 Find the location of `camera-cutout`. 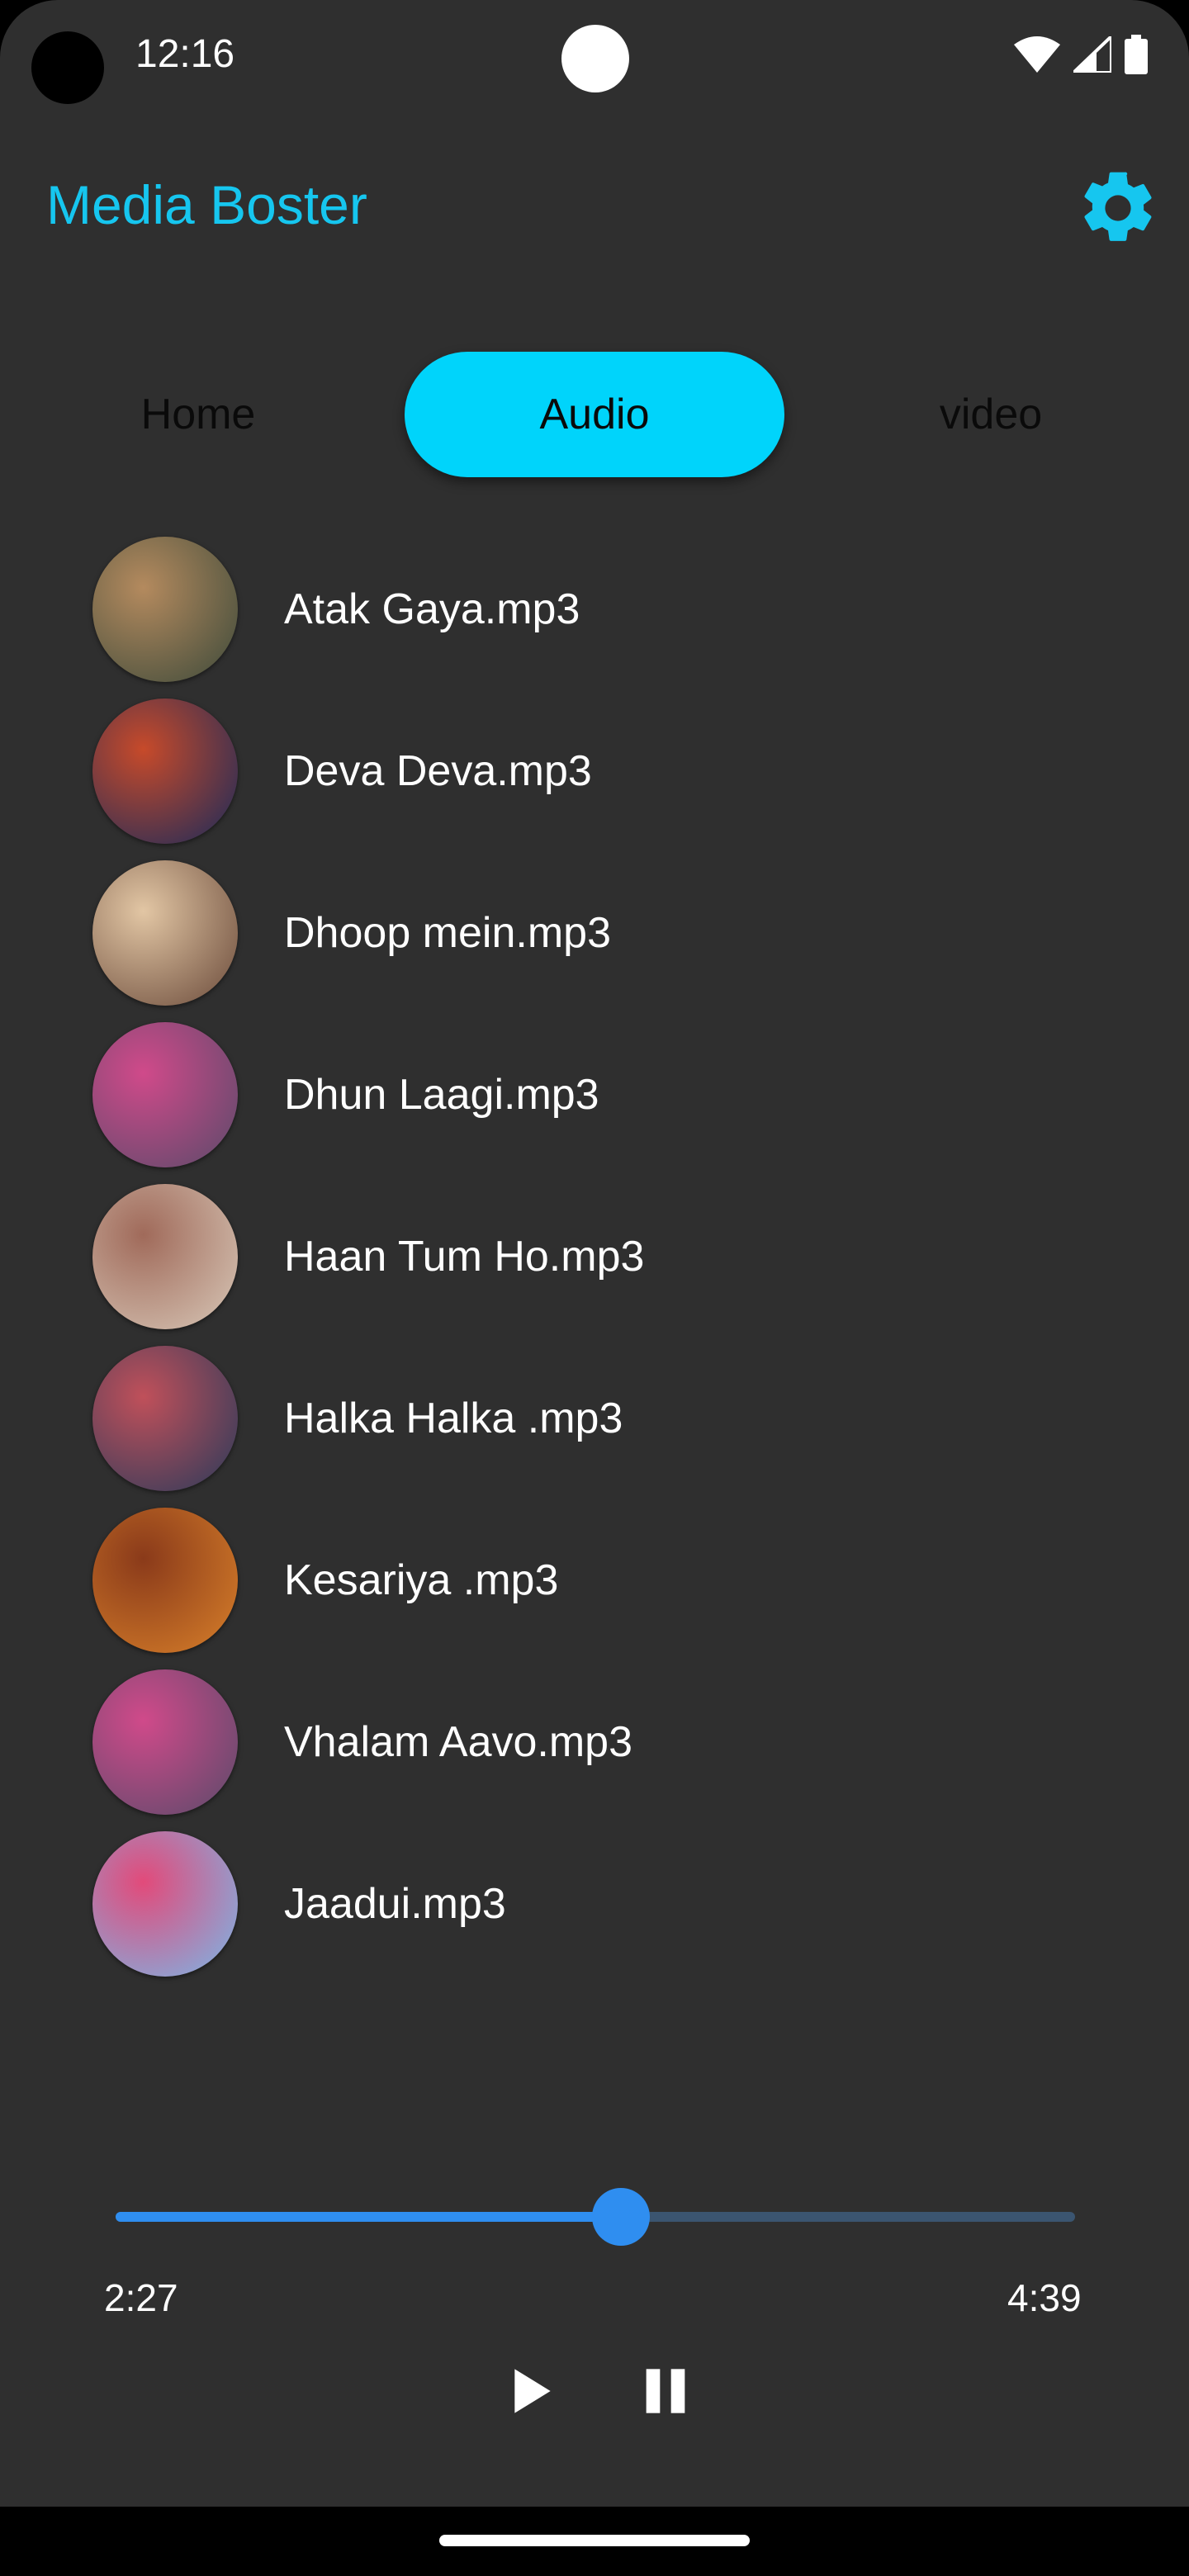

camera-cutout is located at coordinates (67, 67).